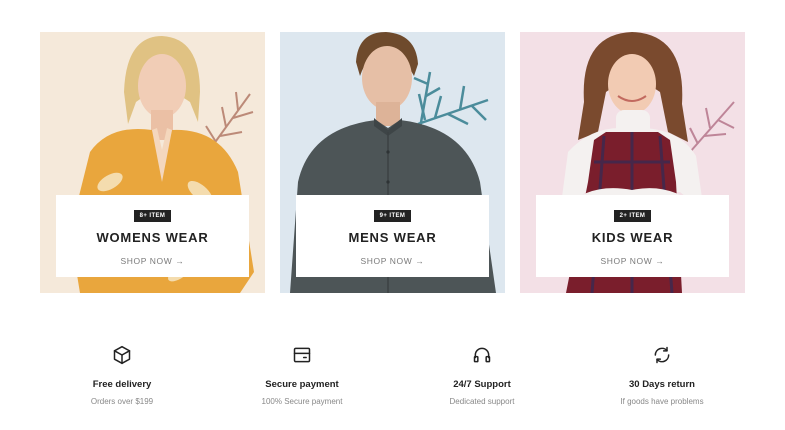 This screenshot has height=430, width=785. I want to click on category-title: MENS WEAR, so click(392, 237).